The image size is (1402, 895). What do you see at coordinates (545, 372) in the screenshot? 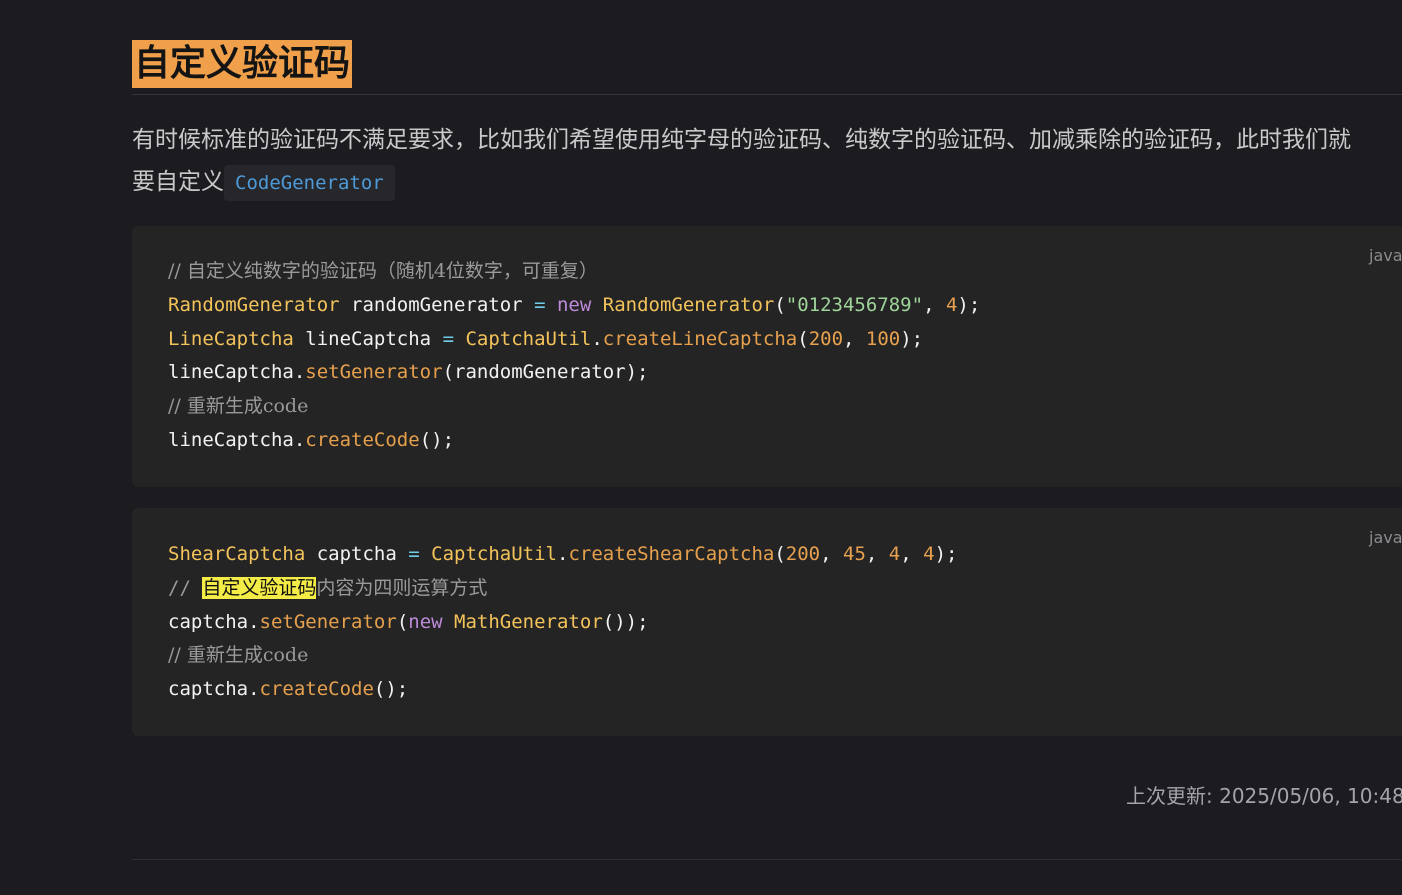
I see `code-token: (randomGenerator);` at bounding box center [545, 372].